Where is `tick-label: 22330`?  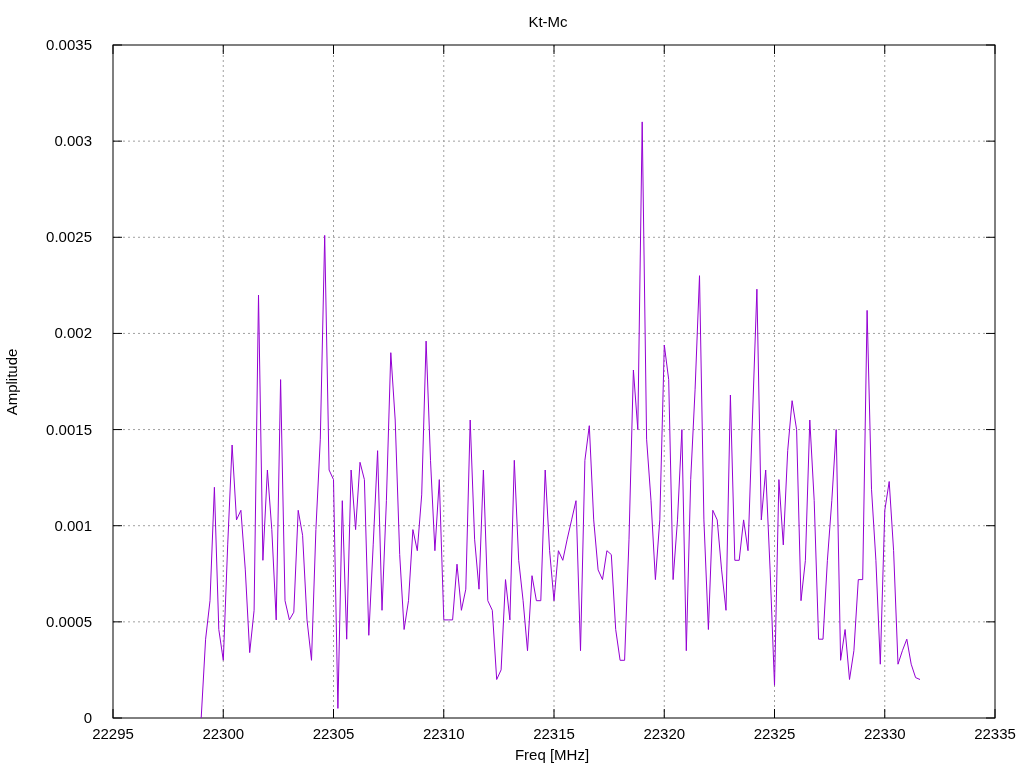 tick-label: 22330 is located at coordinates (884, 733).